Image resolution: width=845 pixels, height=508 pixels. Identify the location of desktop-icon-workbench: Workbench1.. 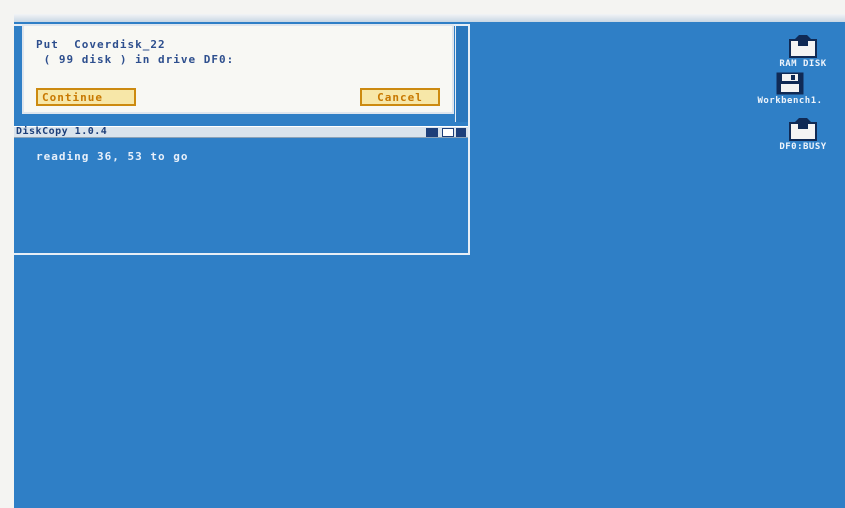
(790, 88).